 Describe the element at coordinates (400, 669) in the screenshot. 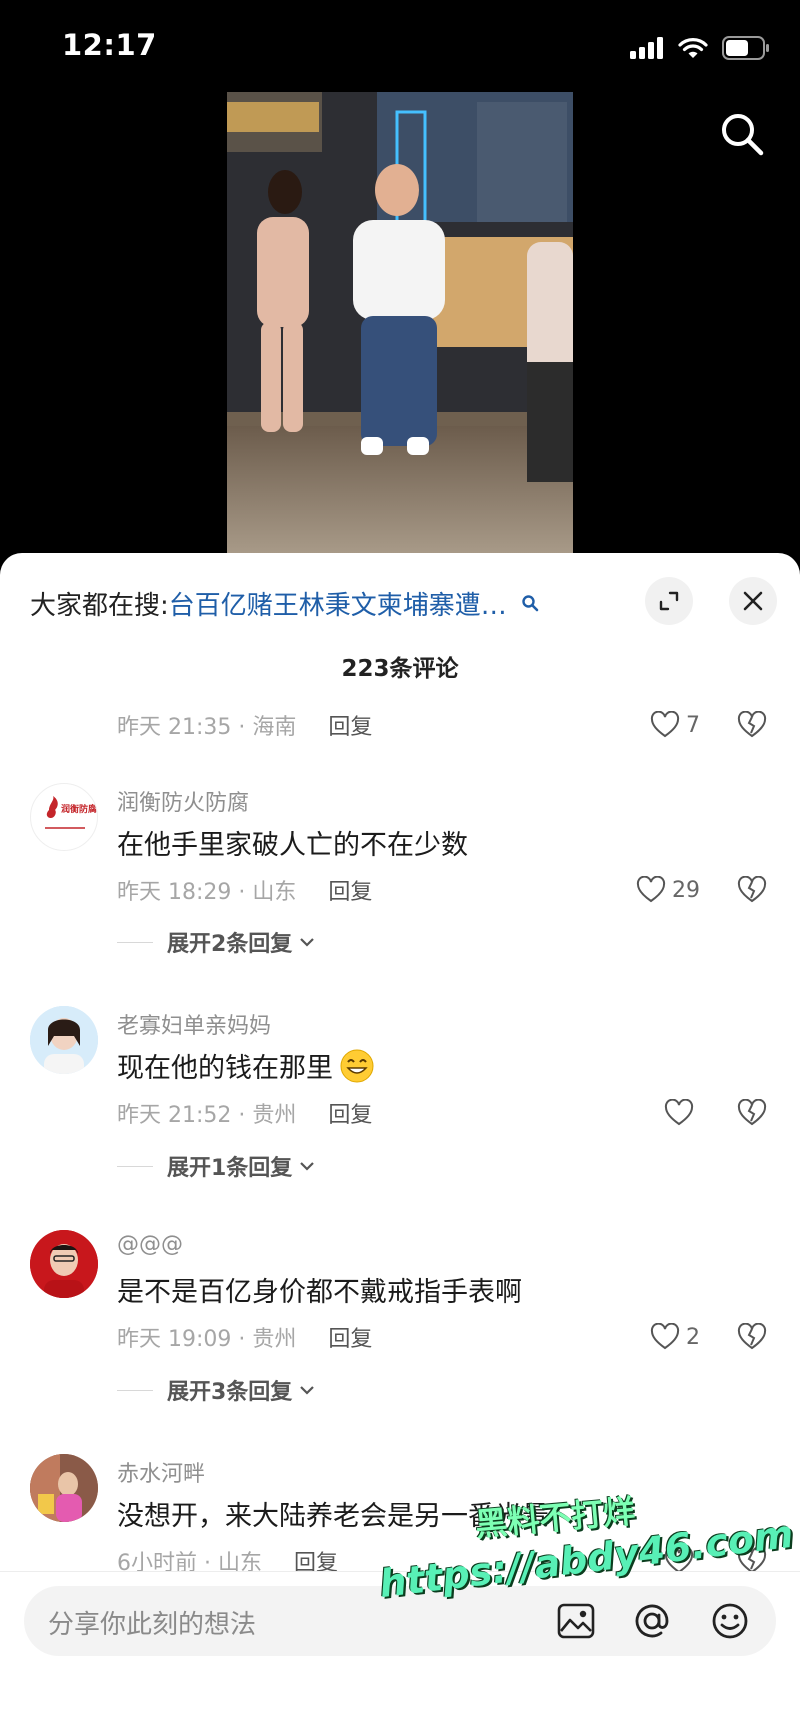

I see `comment-count: 223条评论` at that location.